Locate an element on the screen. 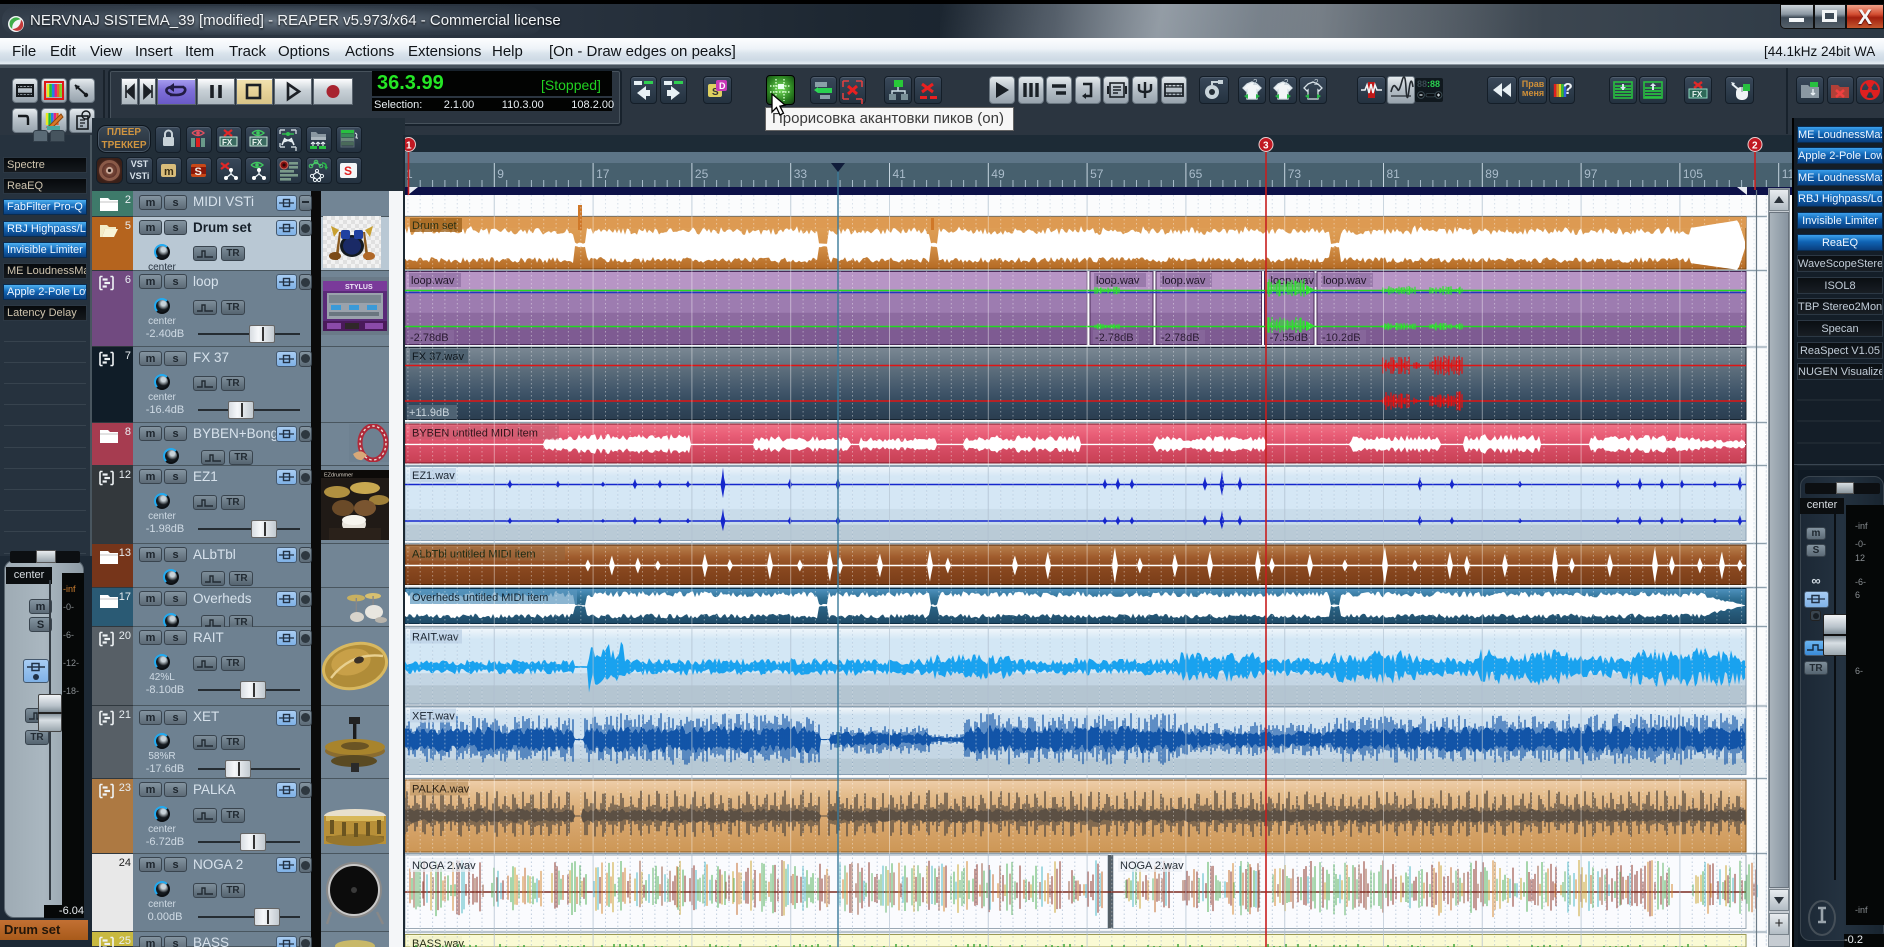  svg-text: 89 is located at coordinates (1492, 174).